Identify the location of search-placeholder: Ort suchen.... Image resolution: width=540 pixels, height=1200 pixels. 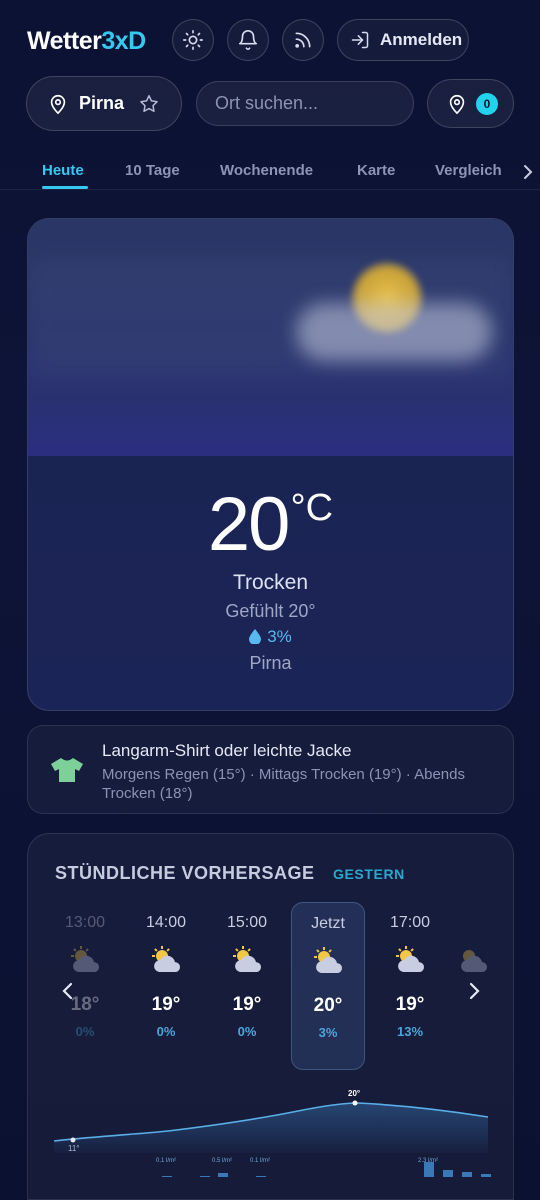
(267, 103).